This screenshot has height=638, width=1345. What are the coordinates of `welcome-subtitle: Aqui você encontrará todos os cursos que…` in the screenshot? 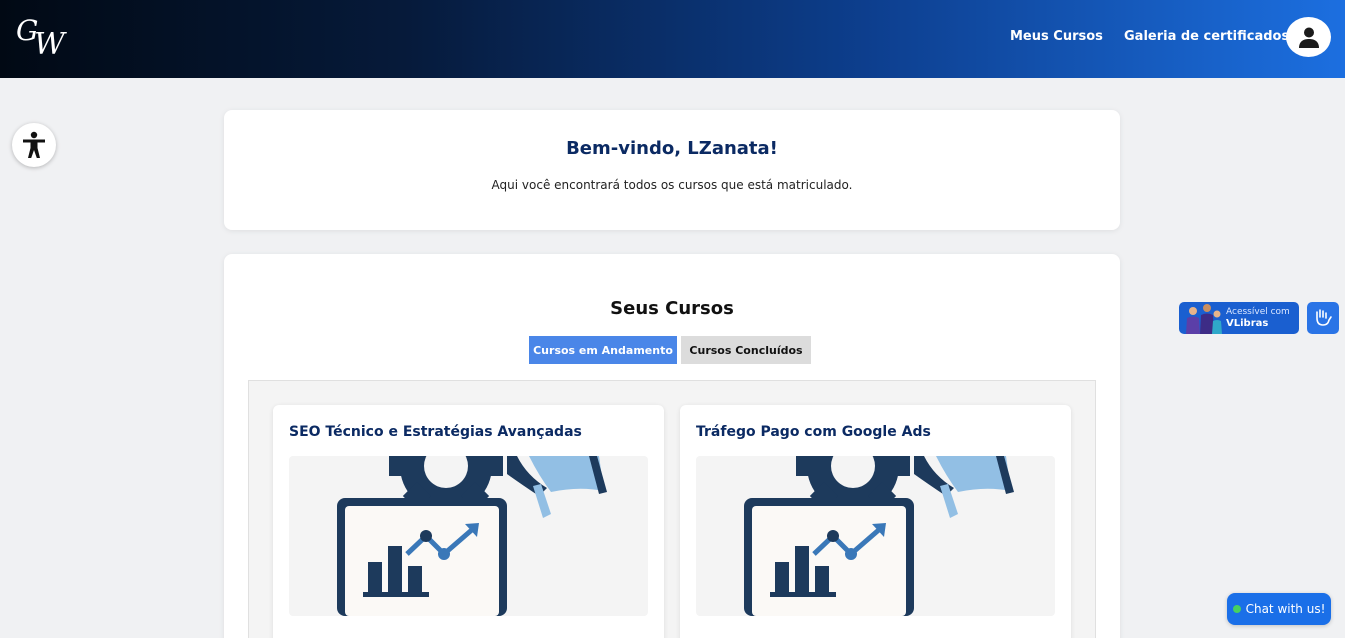 It's located at (672, 185).